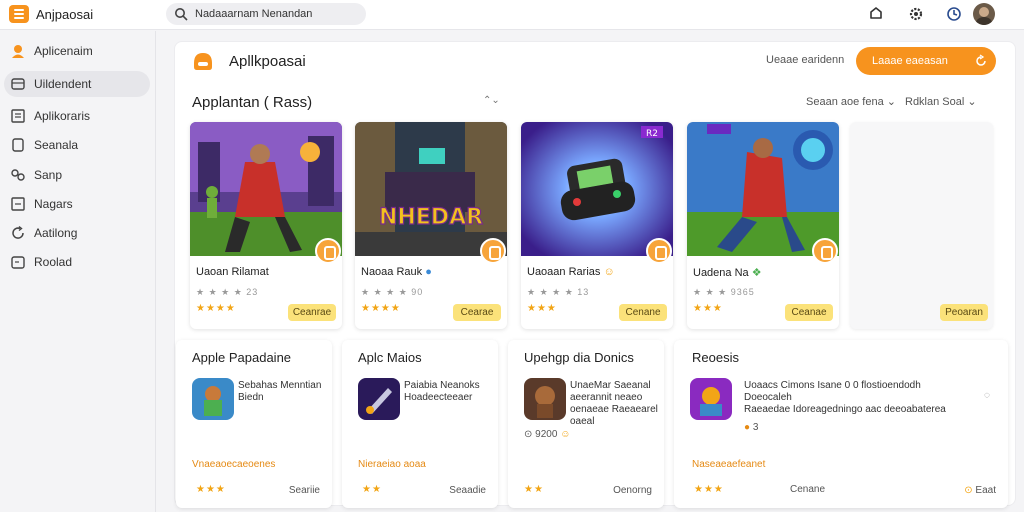 This screenshot has width=1024, height=512. What do you see at coordinates (312, 312) in the screenshot?
I see `game-action-button: Ceanrae` at bounding box center [312, 312].